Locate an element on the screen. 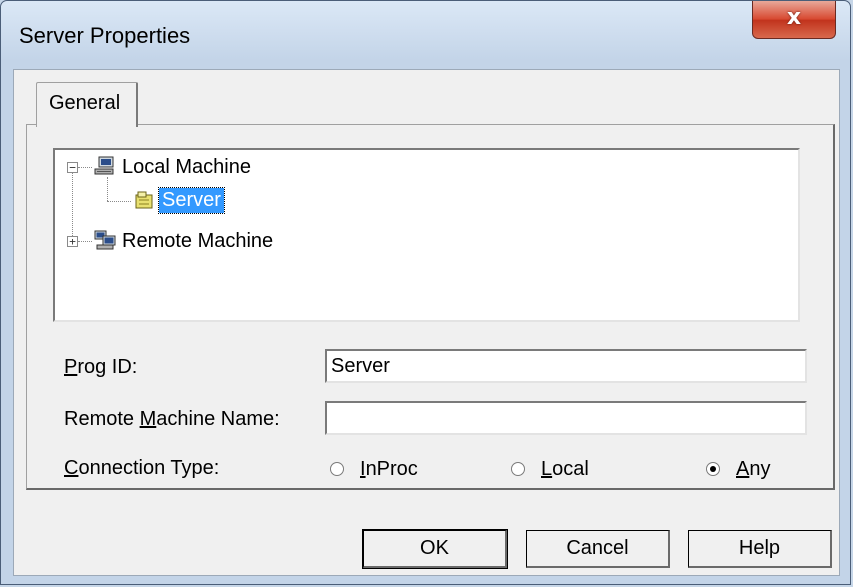 The width and height of the screenshot is (853, 587). tree-node-remote-machine: Remote Machine is located at coordinates (197, 241).